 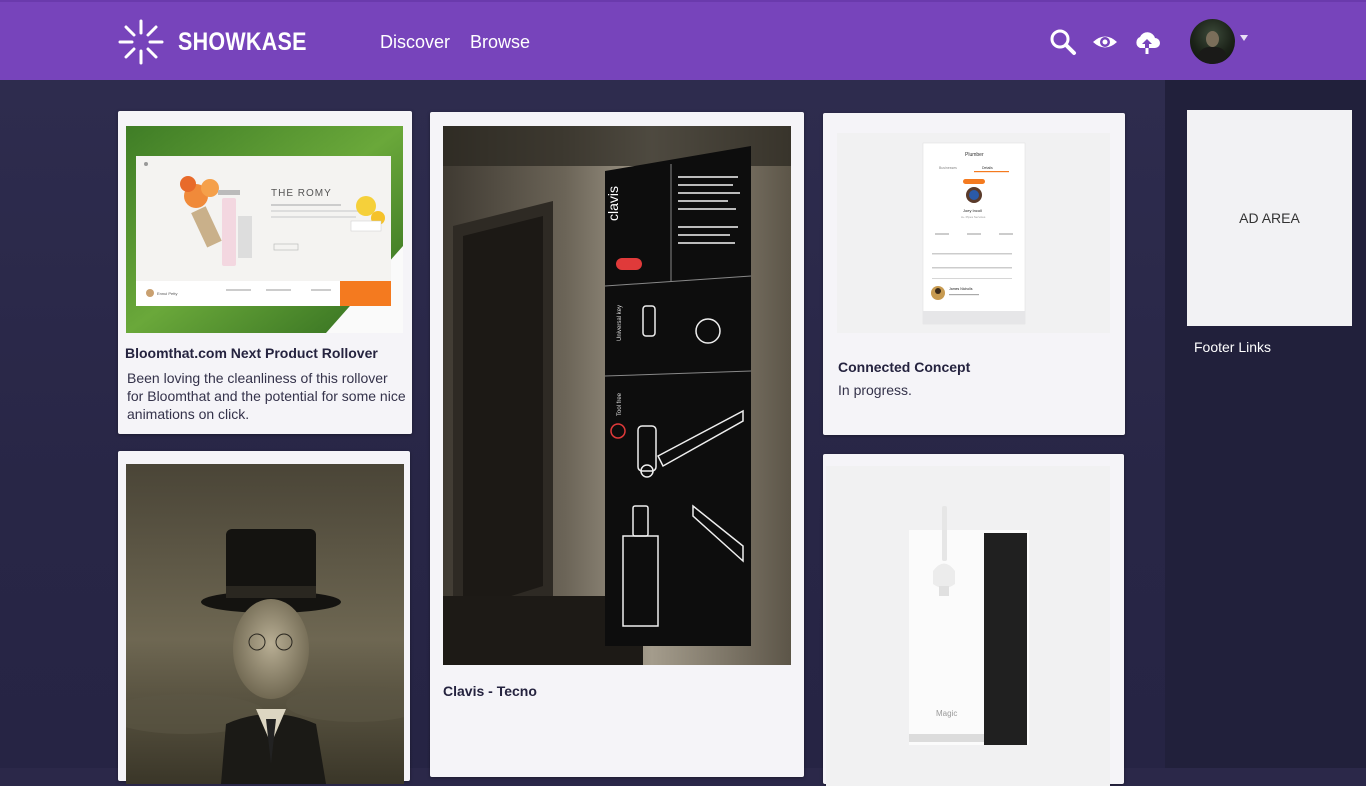 What do you see at coordinates (968, 626) in the screenshot?
I see `project-thumbnail: Magic` at bounding box center [968, 626].